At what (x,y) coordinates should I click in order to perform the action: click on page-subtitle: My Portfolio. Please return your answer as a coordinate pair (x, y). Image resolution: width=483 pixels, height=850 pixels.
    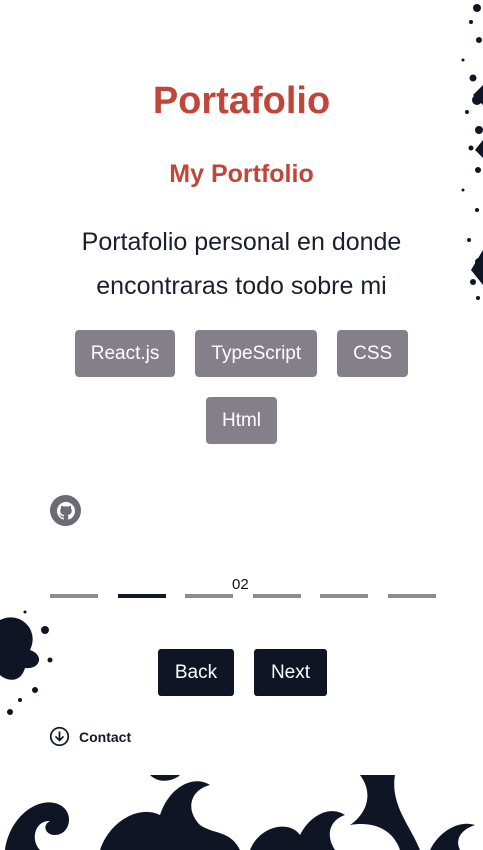
    Looking at the image, I should click on (241, 174).